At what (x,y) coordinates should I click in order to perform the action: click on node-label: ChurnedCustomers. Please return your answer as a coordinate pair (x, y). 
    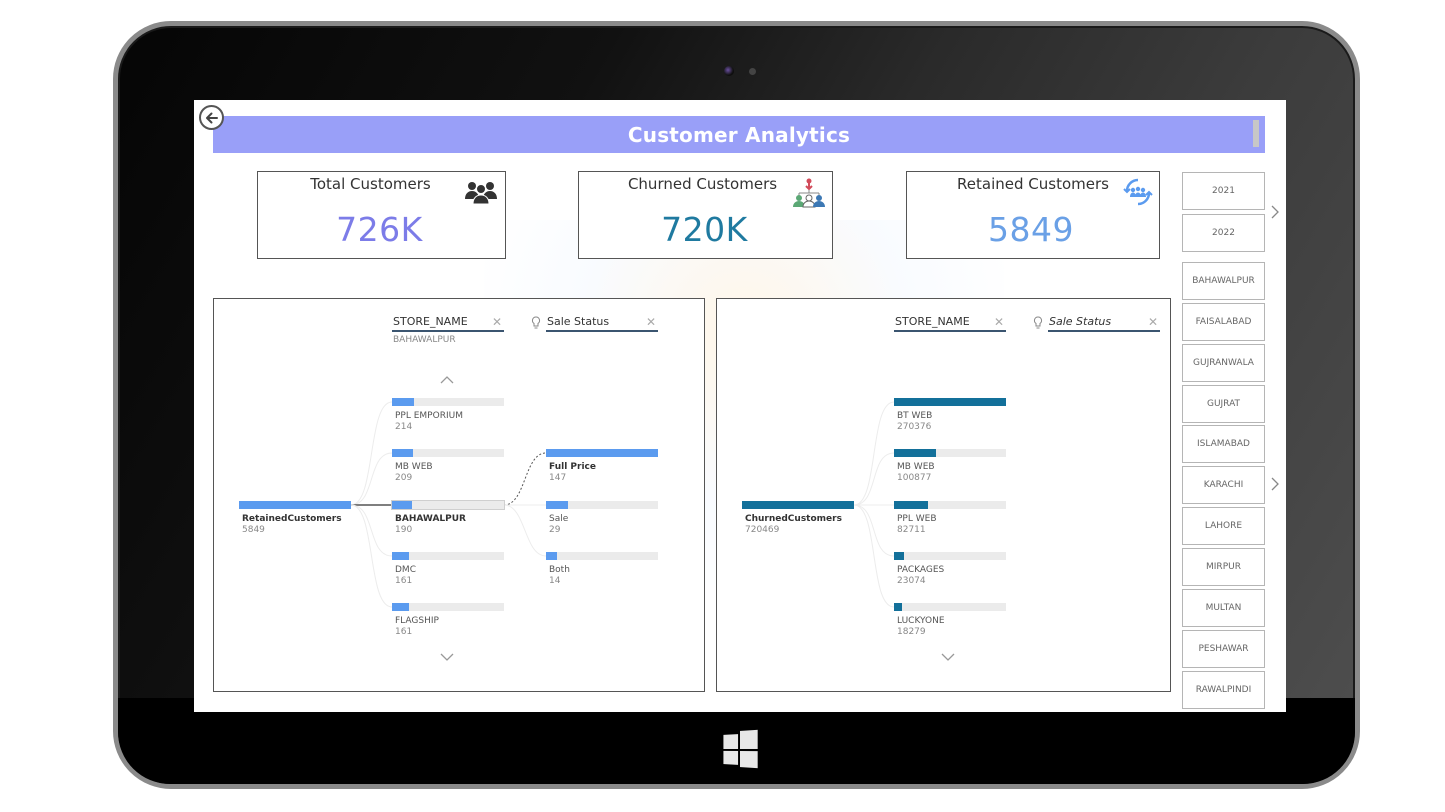
    Looking at the image, I should click on (793, 519).